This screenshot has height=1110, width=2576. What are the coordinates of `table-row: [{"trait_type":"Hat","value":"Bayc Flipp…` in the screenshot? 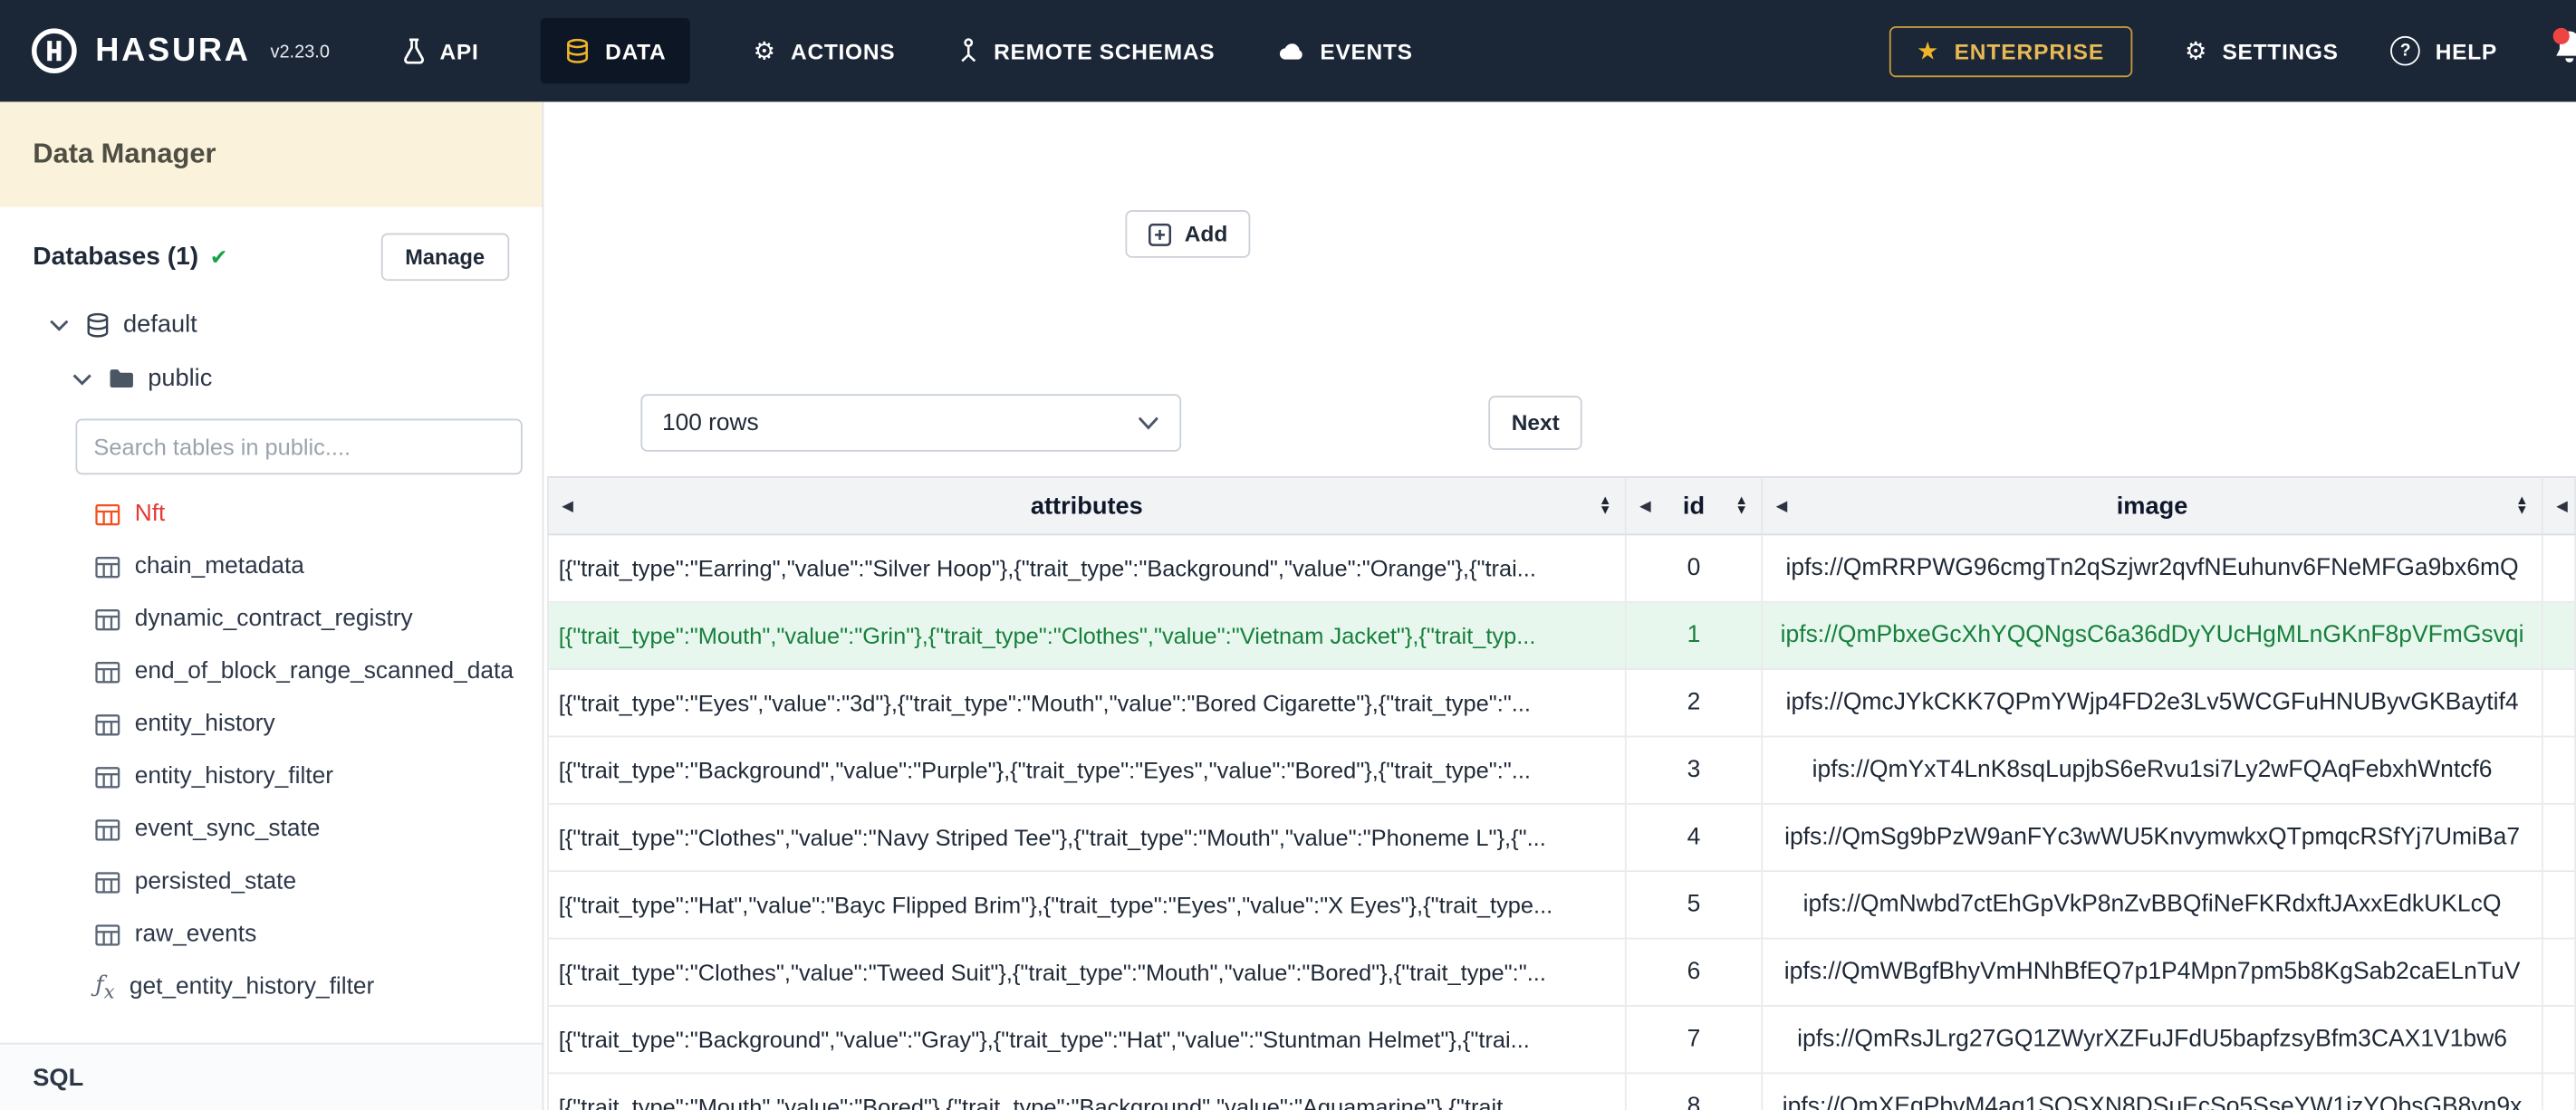 It's located at (1561, 906).